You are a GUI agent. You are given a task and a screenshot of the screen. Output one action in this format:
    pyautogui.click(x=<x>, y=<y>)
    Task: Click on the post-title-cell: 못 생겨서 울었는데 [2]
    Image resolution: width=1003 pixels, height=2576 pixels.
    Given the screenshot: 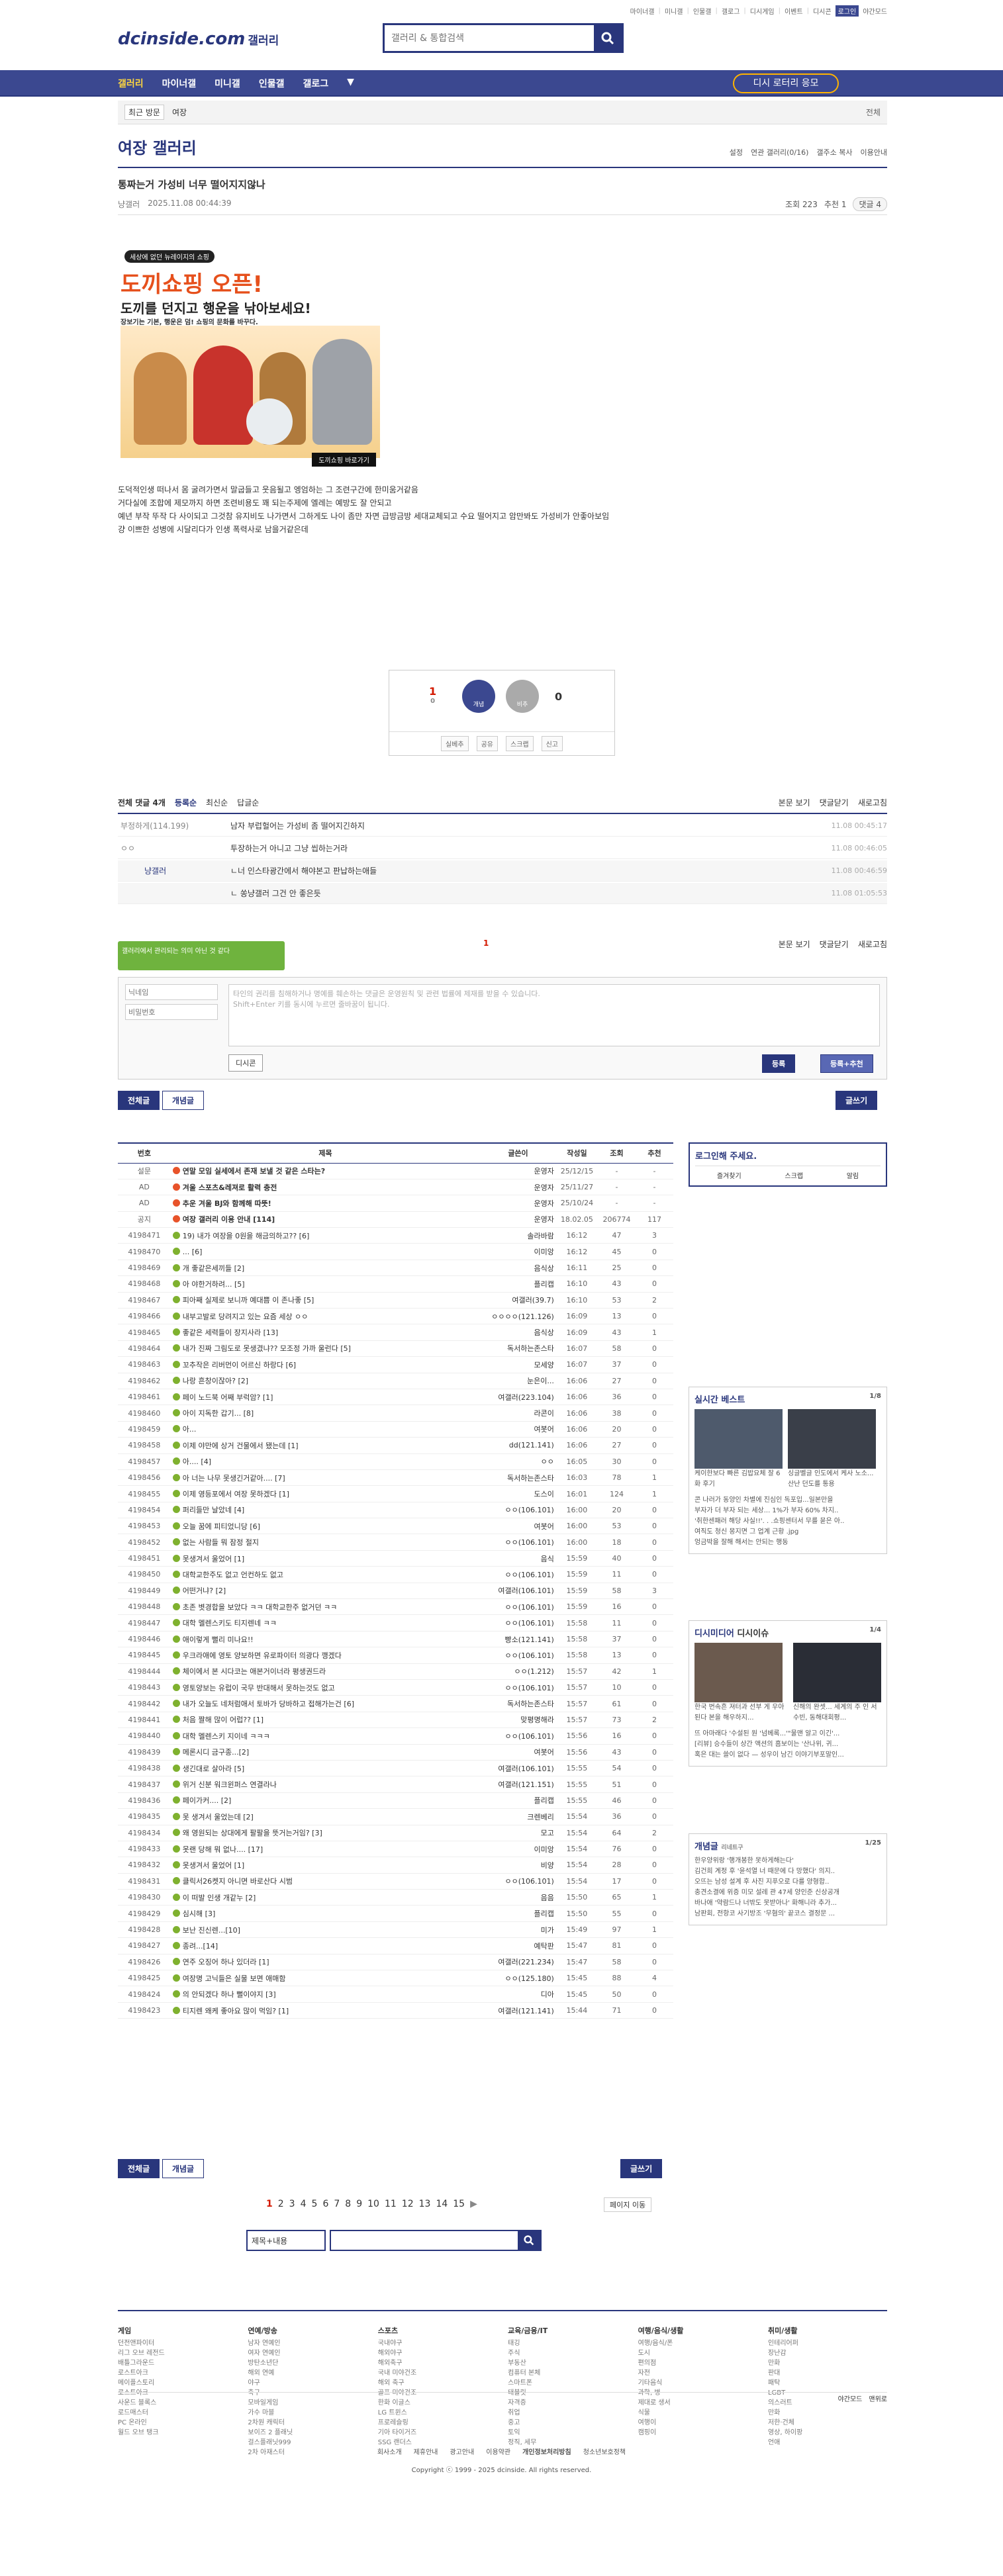 What is the action you would take?
    pyautogui.click(x=325, y=1816)
    